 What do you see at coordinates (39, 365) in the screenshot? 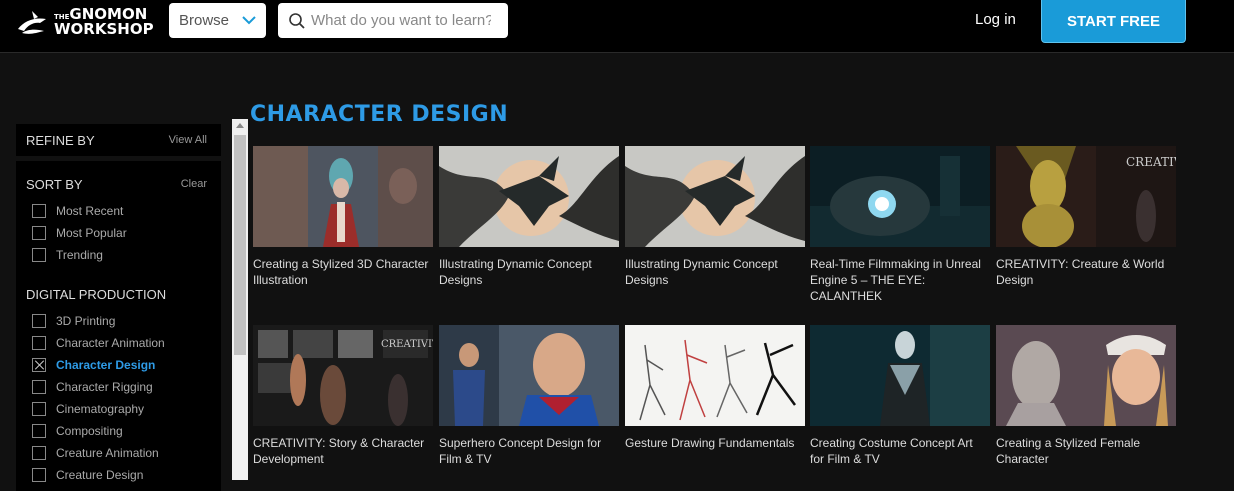
I see `checkbox-checked` at bounding box center [39, 365].